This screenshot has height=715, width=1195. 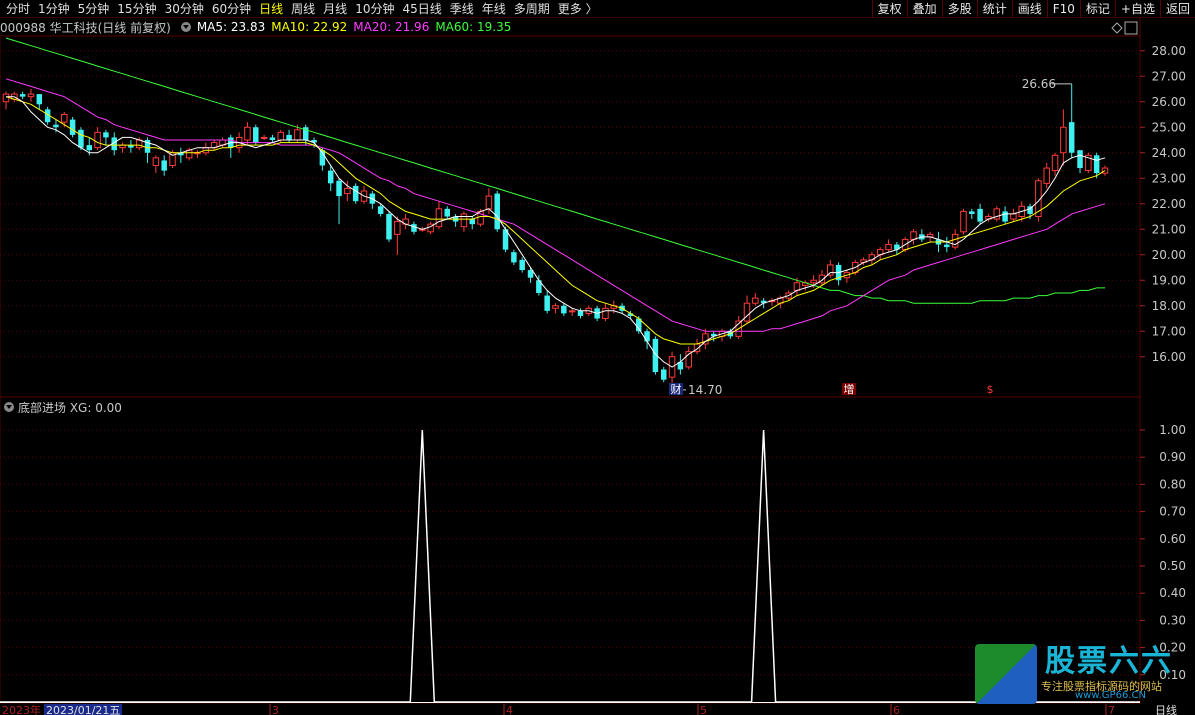 I want to click on diamond-icon, so click(x=1117, y=28).